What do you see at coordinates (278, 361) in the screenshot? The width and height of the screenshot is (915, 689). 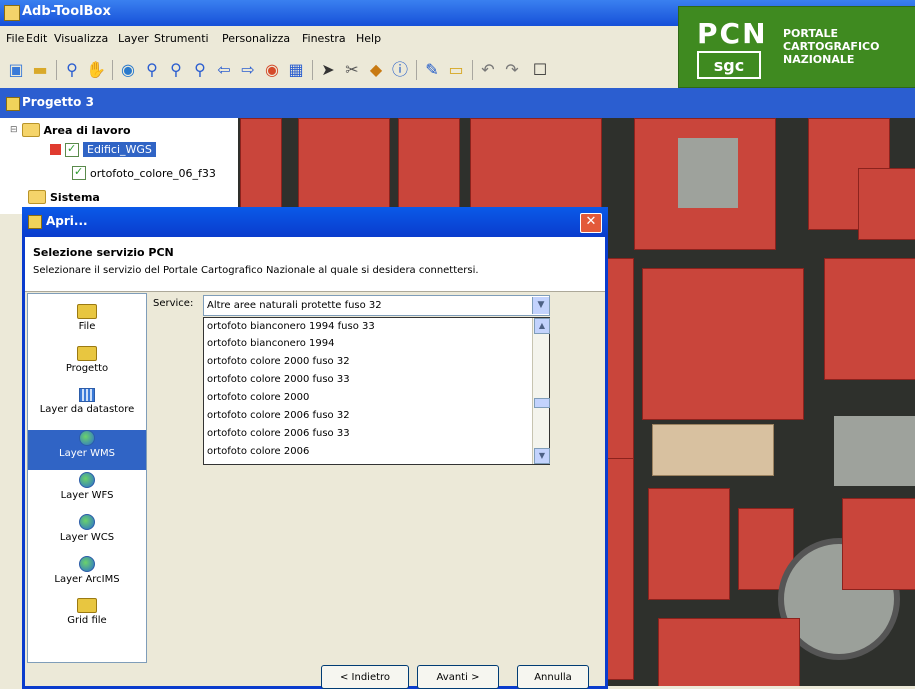 I see `list-item: ortofoto colore 2000 fuso 32` at bounding box center [278, 361].